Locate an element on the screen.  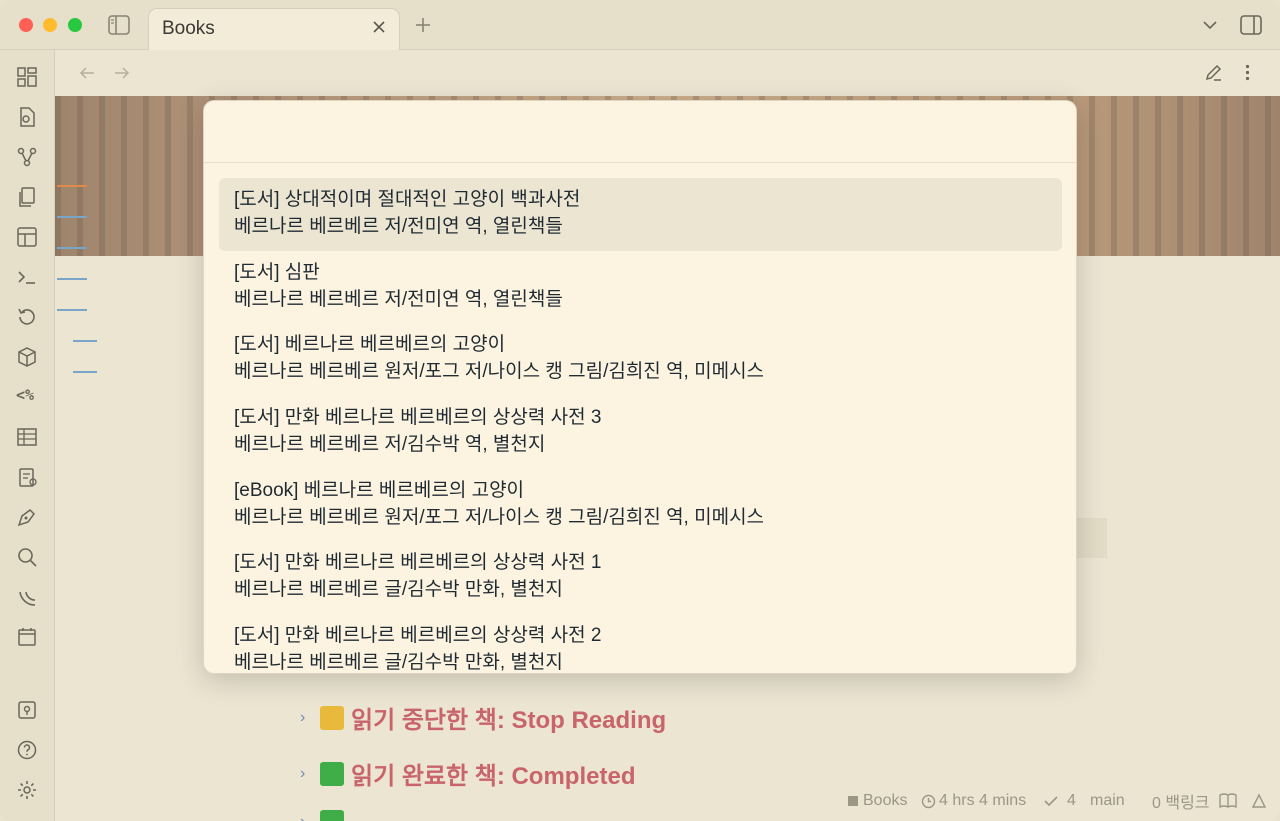
result-item: [도서] 심판베르나르 베르베르 저/전미연 역, 열린책들 is located at coordinates (640, 287).